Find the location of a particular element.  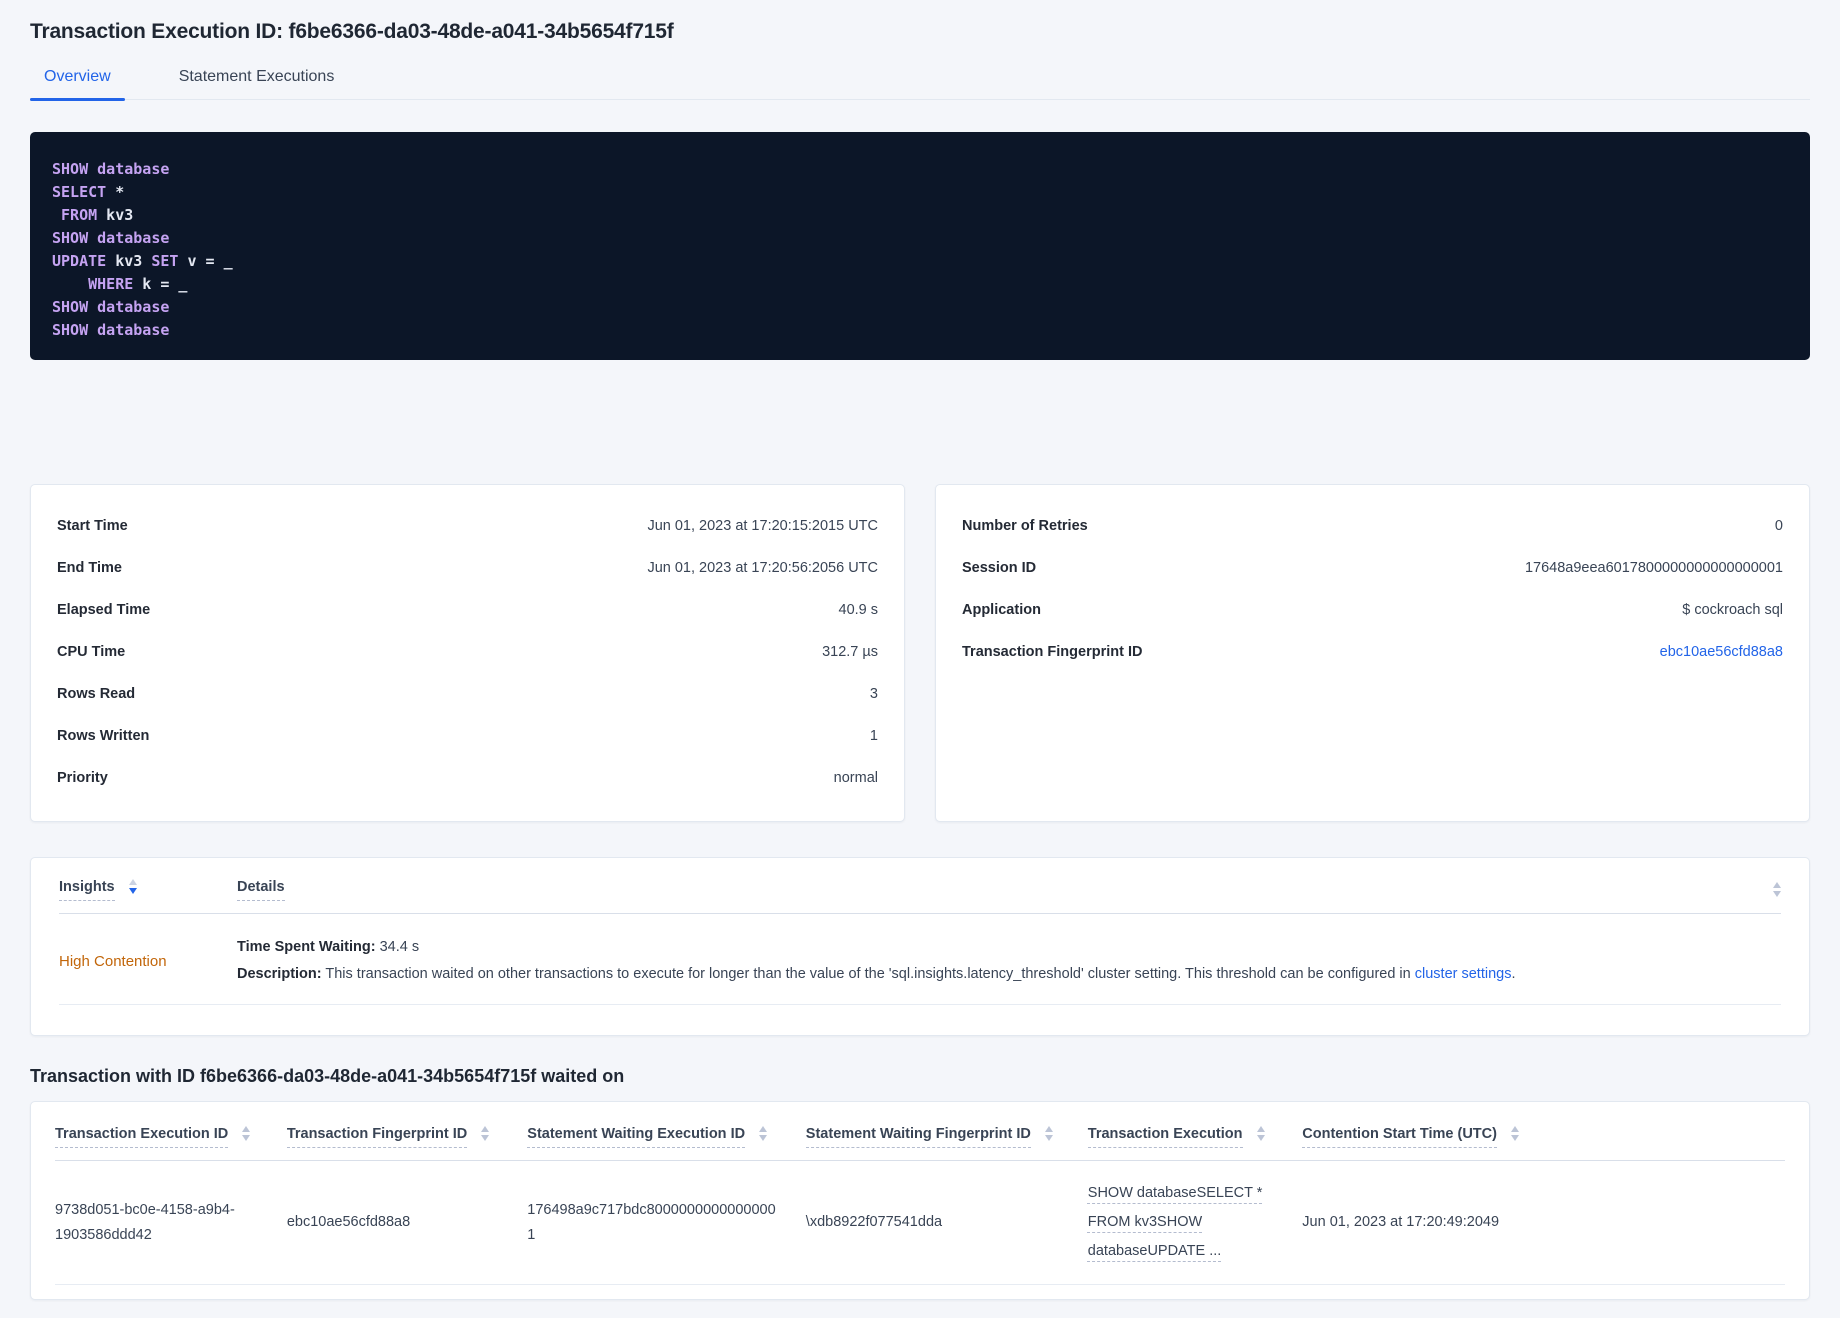

sql-text: k = _ is located at coordinates (160, 284).